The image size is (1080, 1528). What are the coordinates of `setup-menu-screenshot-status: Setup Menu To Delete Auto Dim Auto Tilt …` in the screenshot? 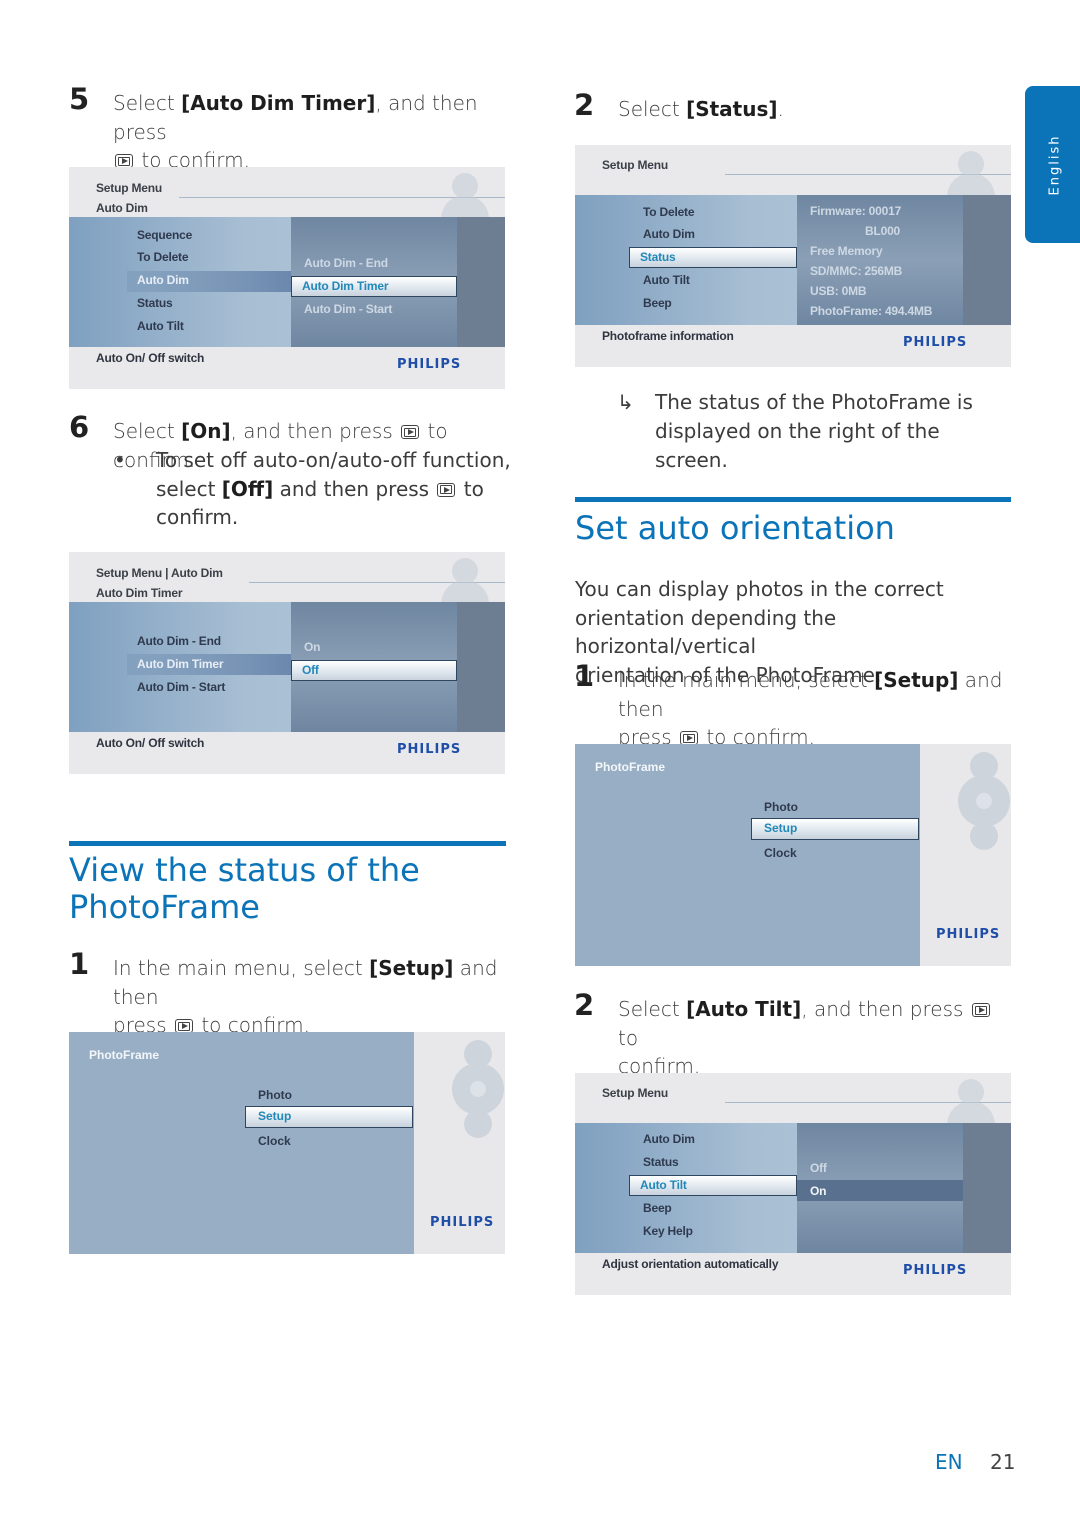 It's located at (793, 256).